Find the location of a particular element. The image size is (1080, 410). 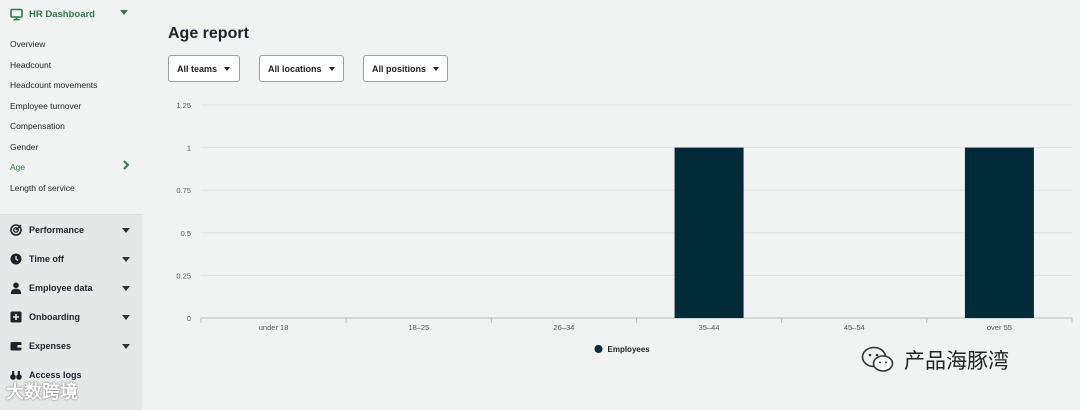

watermark-right-text: 产品海豚湾 is located at coordinates (956, 361).